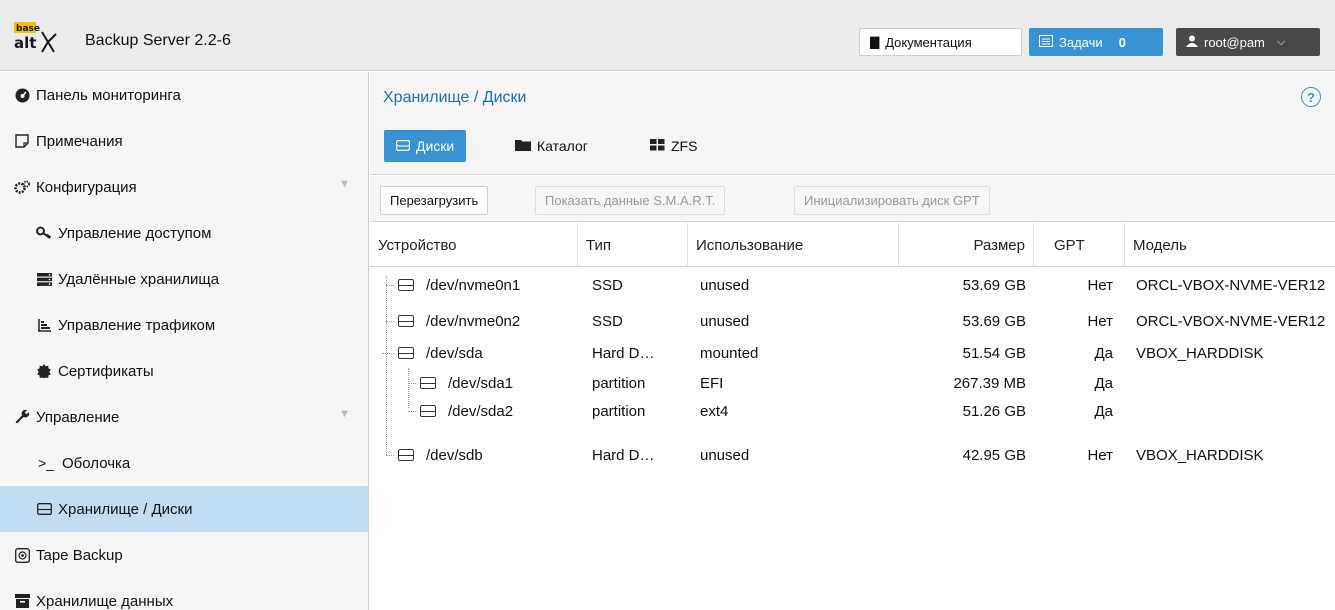  What do you see at coordinates (137, 325) in the screenshot?
I see `sidebar-item-label: Управление трафиком` at bounding box center [137, 325].